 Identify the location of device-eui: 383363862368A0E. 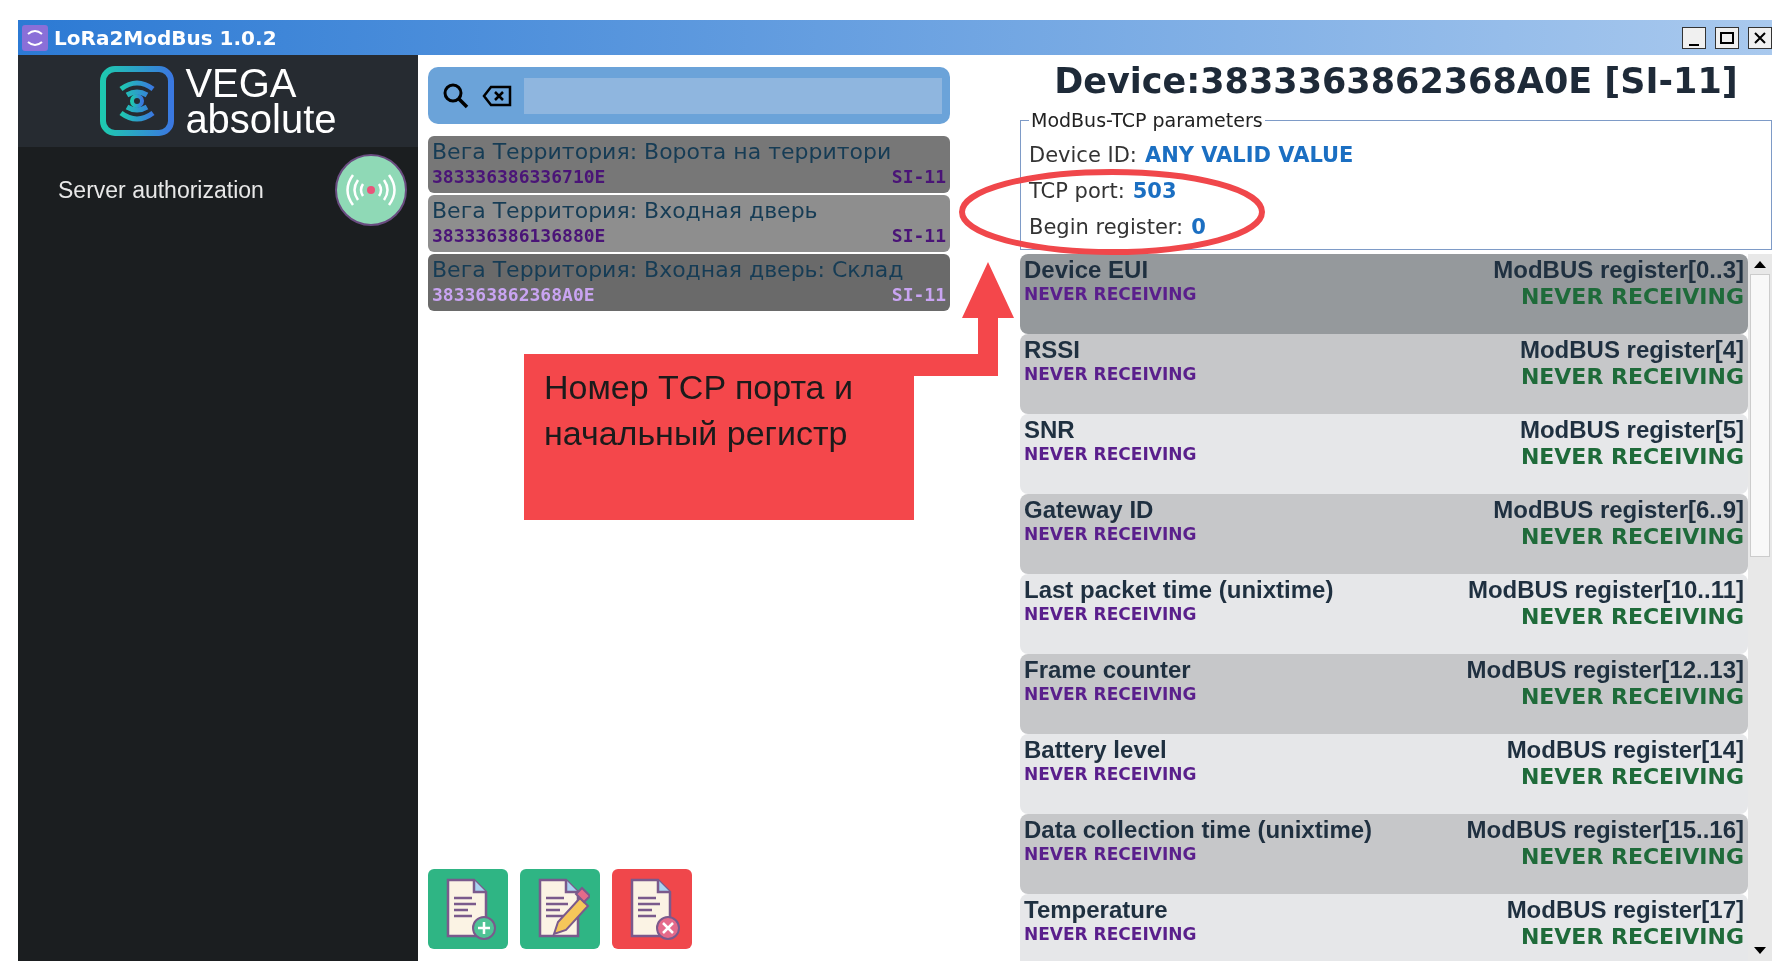
(513, 295).